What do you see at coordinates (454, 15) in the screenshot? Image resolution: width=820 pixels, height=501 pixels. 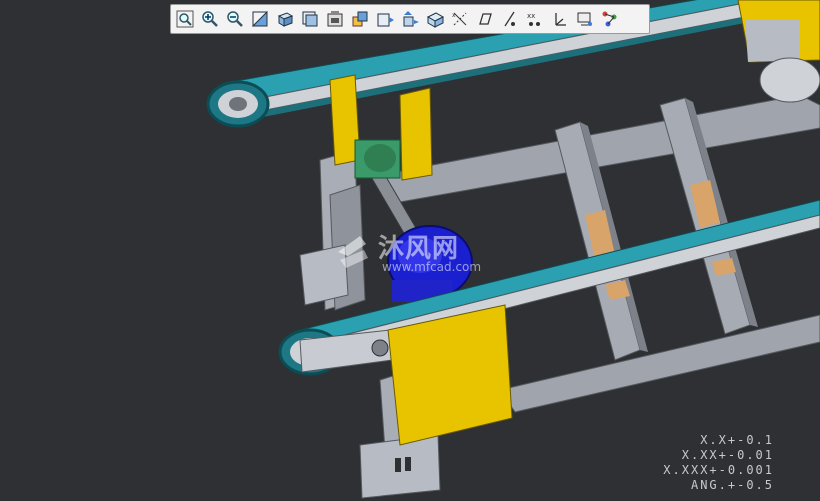 I see `svg-text: x` at bounding box center [454, 15].